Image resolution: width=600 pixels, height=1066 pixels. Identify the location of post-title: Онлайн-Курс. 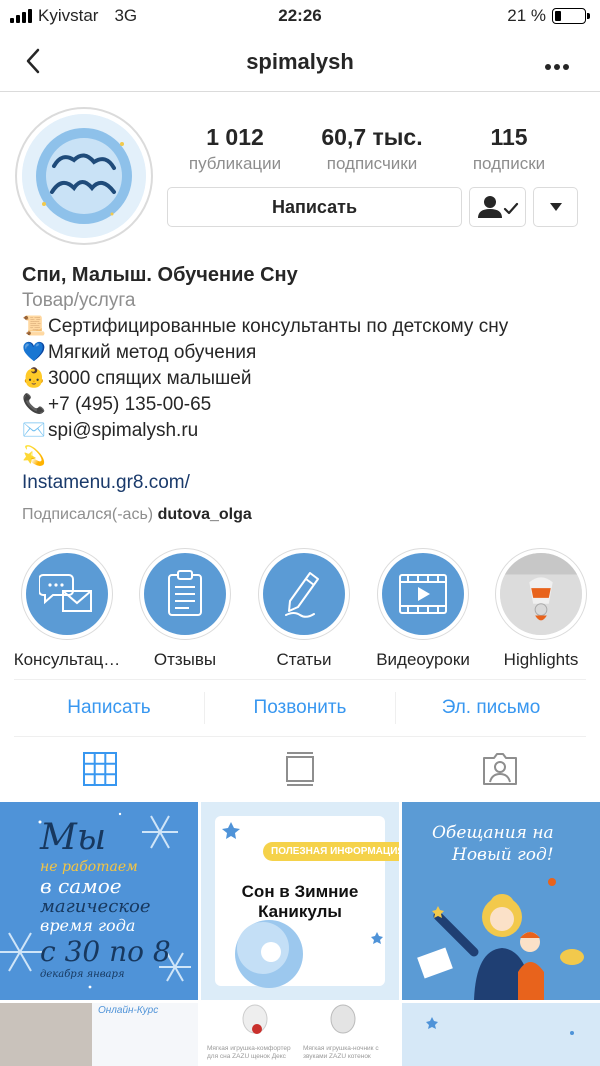
(128, 1010).